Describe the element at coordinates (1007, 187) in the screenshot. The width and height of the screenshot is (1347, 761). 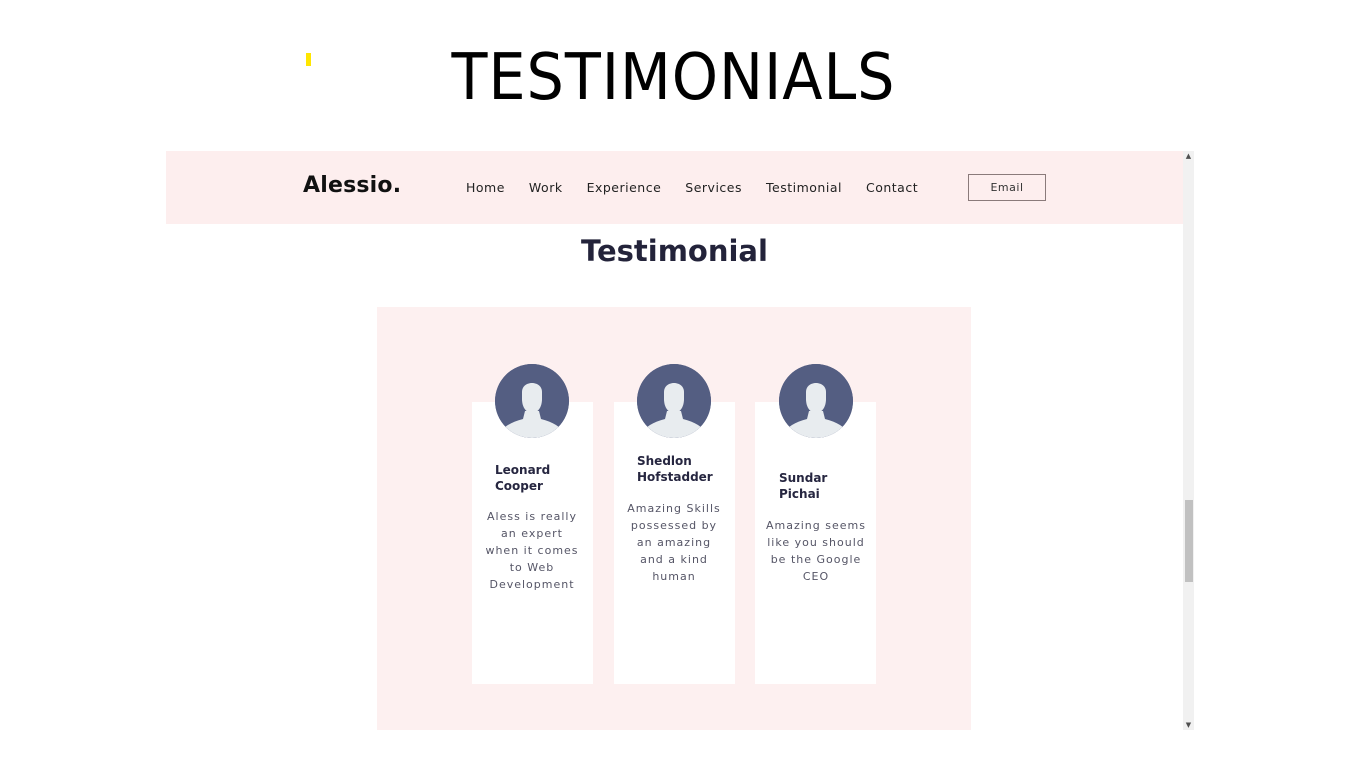
I see `email-button: Email` at that location.